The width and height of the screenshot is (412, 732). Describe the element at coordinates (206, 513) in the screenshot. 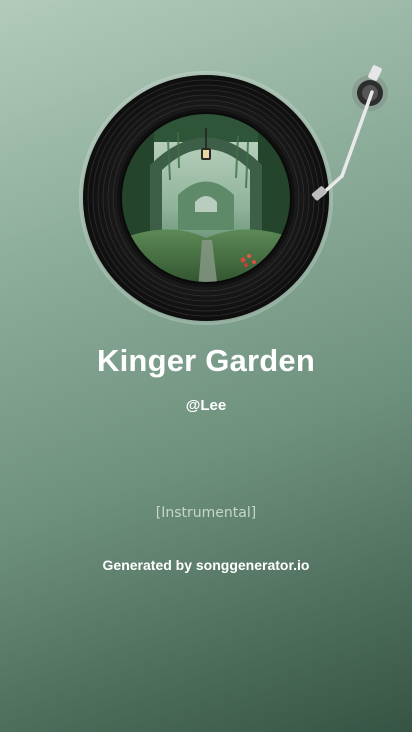

I see `lyrics-text: [Instrumental]` at that location.